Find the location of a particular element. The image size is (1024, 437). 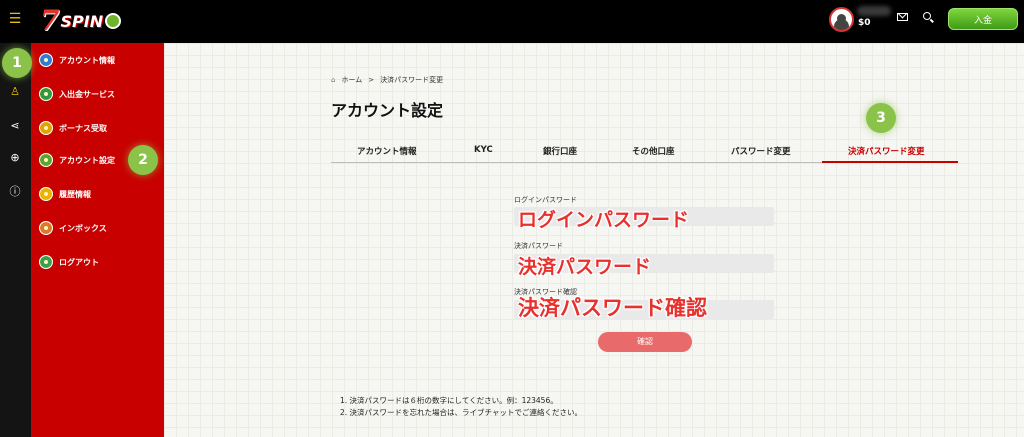

sidebar-item-label: 入出金サービス is located at coordinates (87, 94).